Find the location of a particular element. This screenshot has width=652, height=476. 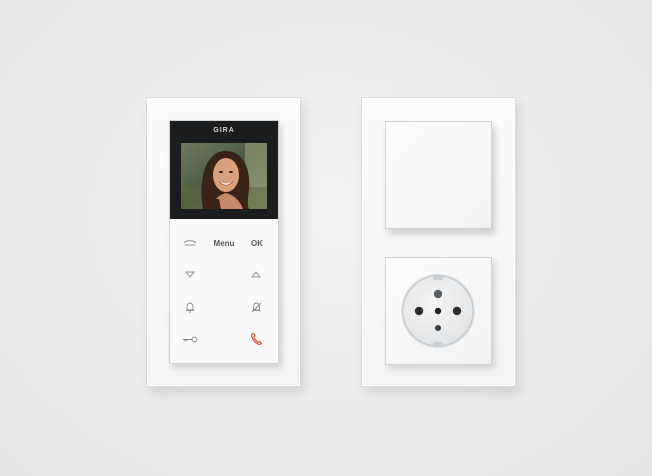

menu-button: Menu is located at coordinates (224, 243).